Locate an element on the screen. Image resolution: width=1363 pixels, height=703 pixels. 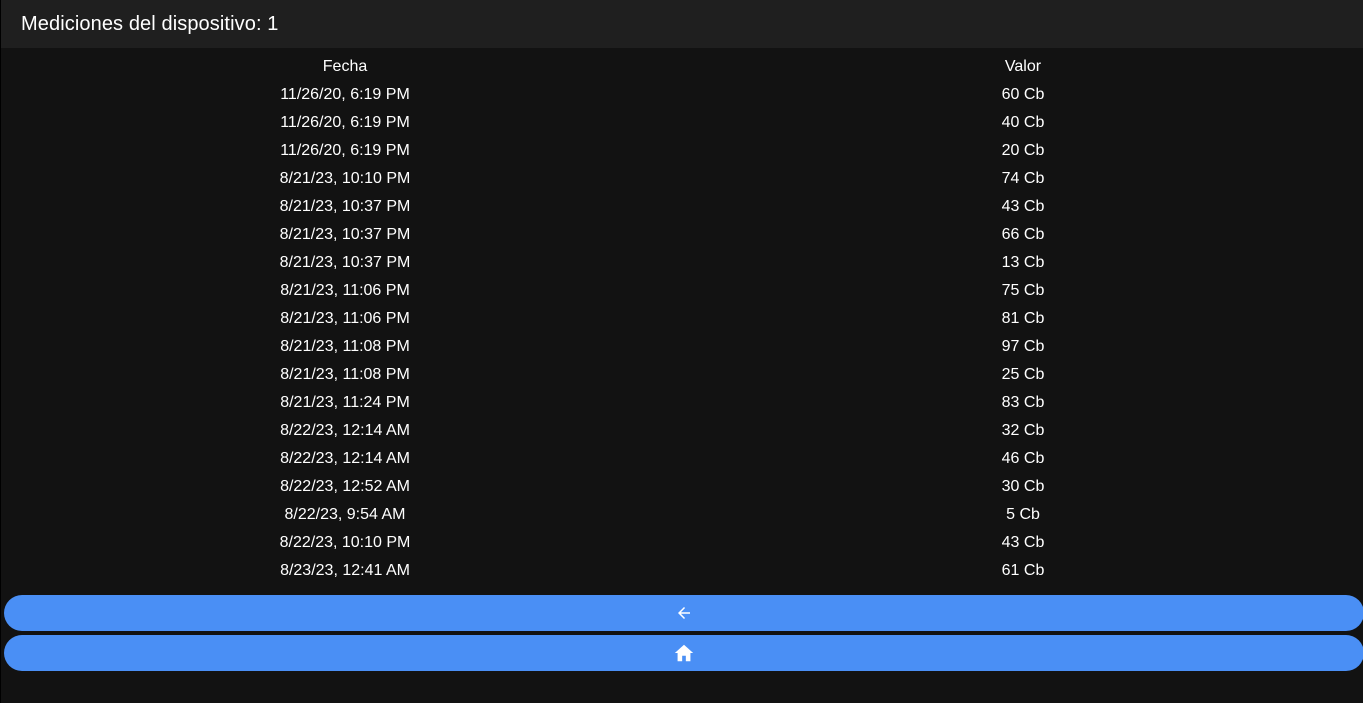
table-row: 8/22/23, 12:14 AM 46 Cb is located at coordinates (682, 459).